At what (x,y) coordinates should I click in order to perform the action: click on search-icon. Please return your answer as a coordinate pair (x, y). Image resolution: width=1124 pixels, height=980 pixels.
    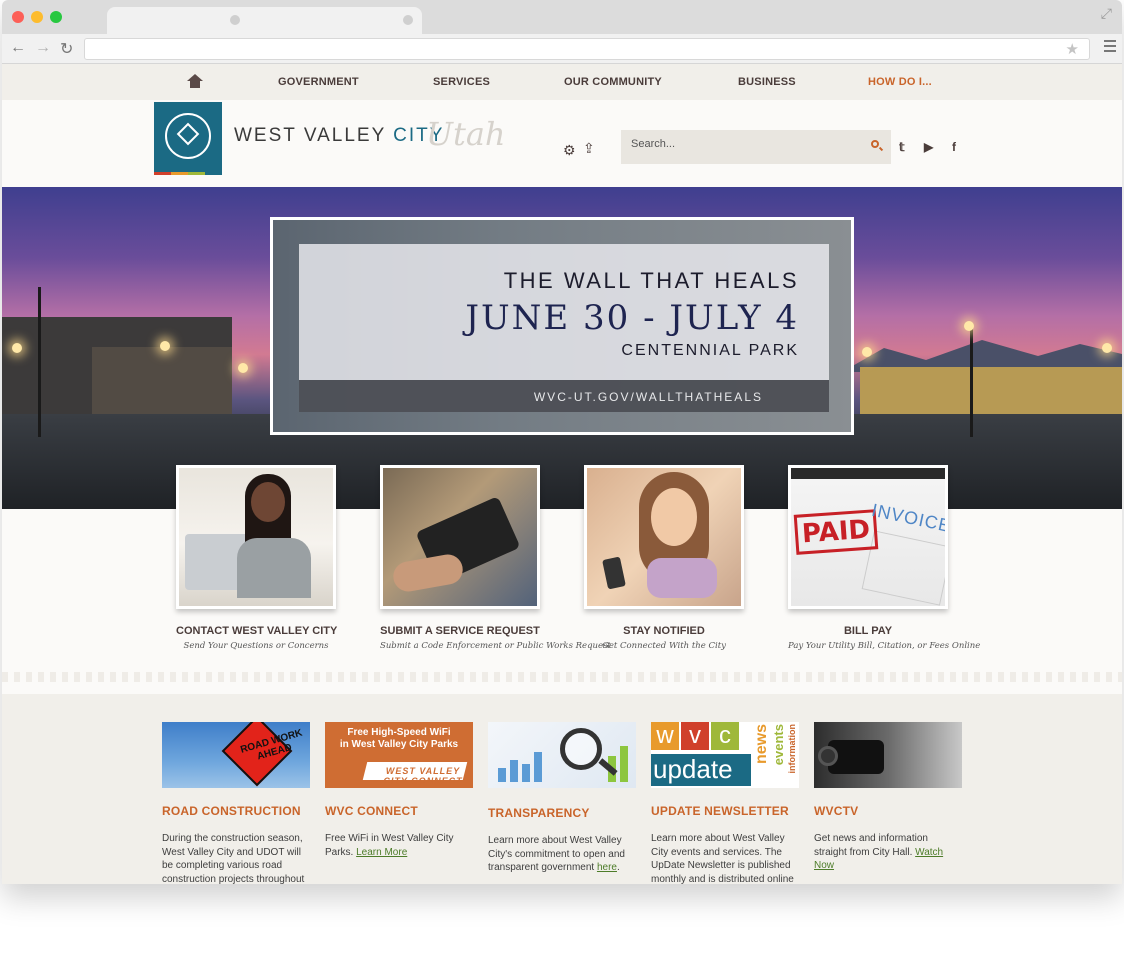
    Looking at the image, I should click on (877, 146).